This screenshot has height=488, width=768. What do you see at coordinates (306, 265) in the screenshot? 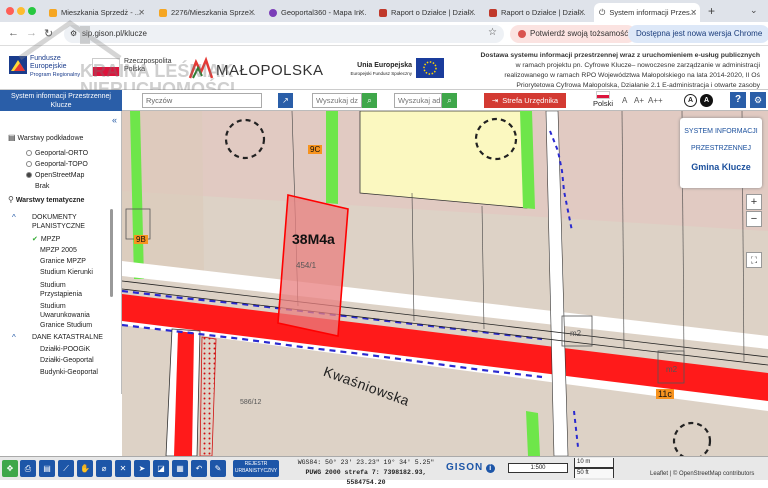
I see `parcel-number-label: 454/1` at bounding box center [306, 265].